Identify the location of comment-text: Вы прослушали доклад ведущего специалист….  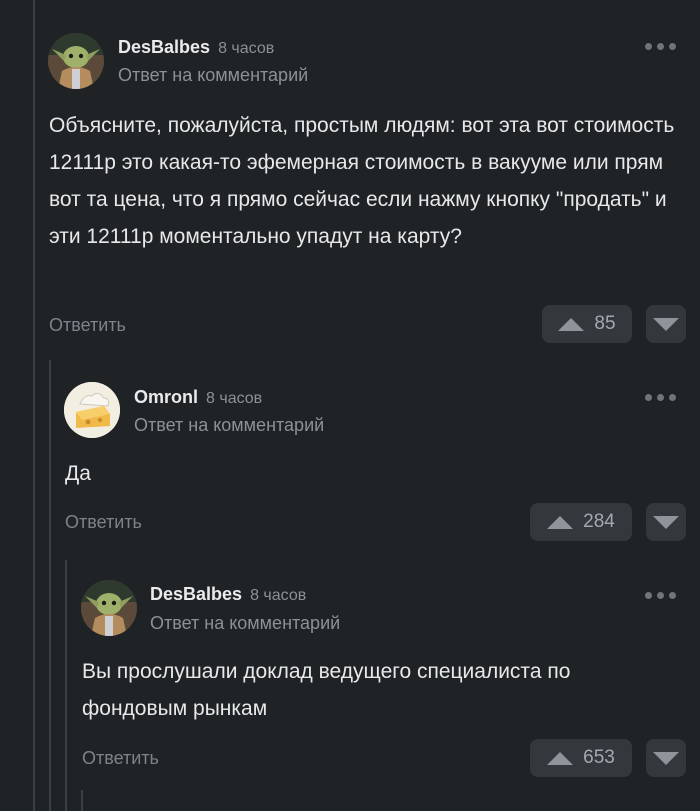
(326, 690).